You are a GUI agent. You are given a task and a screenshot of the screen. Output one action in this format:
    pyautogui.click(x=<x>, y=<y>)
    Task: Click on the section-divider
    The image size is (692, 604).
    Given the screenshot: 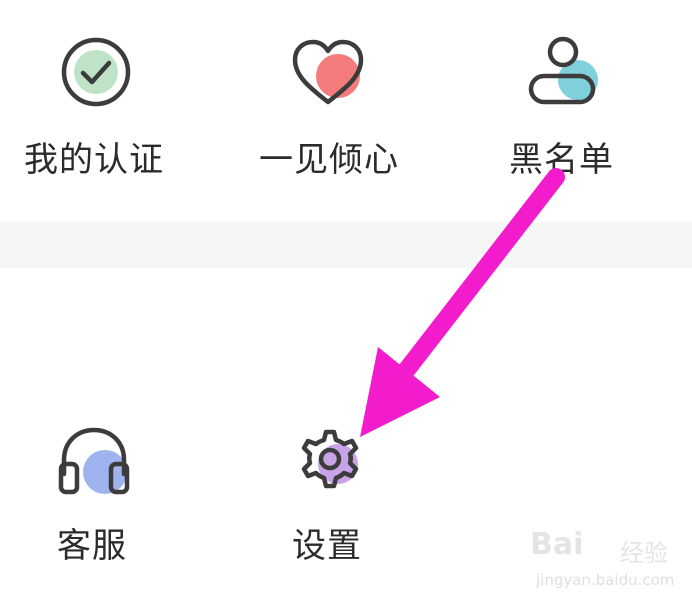 What is the action you would take?
    pyautogui.click(x=346, y=245)
    